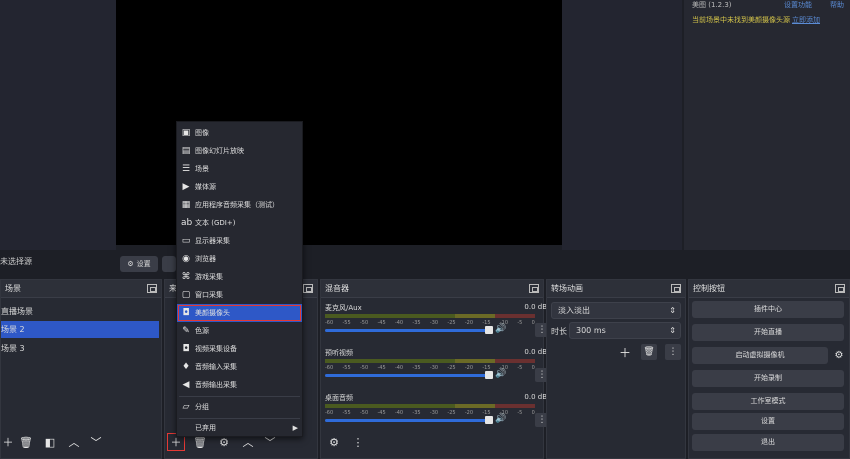 This screenshot has width=850, height=459. I want to click on scene-item: 场景 3, so click(80, 348).